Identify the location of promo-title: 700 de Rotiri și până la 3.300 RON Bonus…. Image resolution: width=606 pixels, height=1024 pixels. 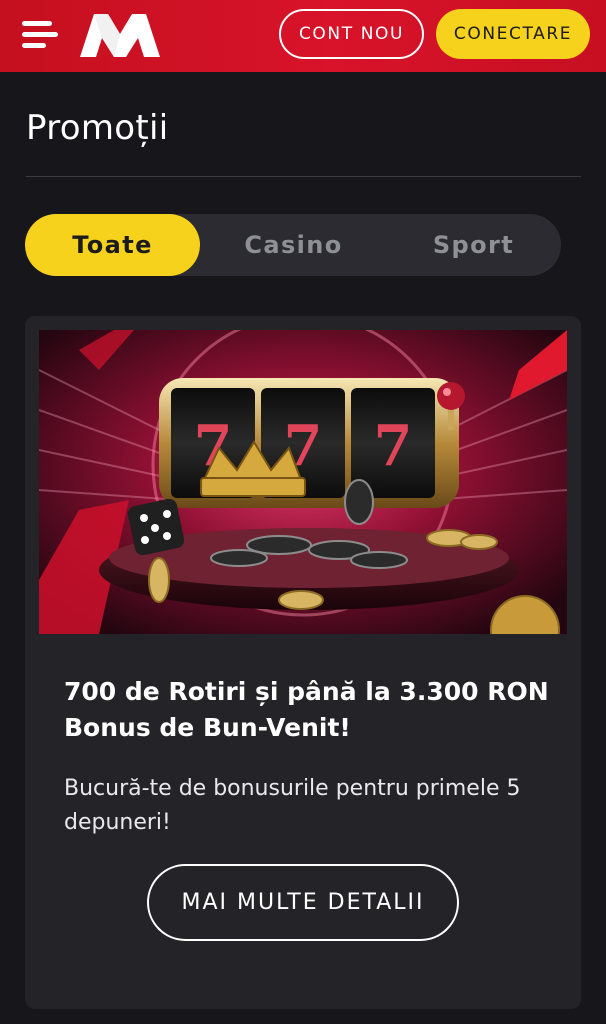
(306, 709).